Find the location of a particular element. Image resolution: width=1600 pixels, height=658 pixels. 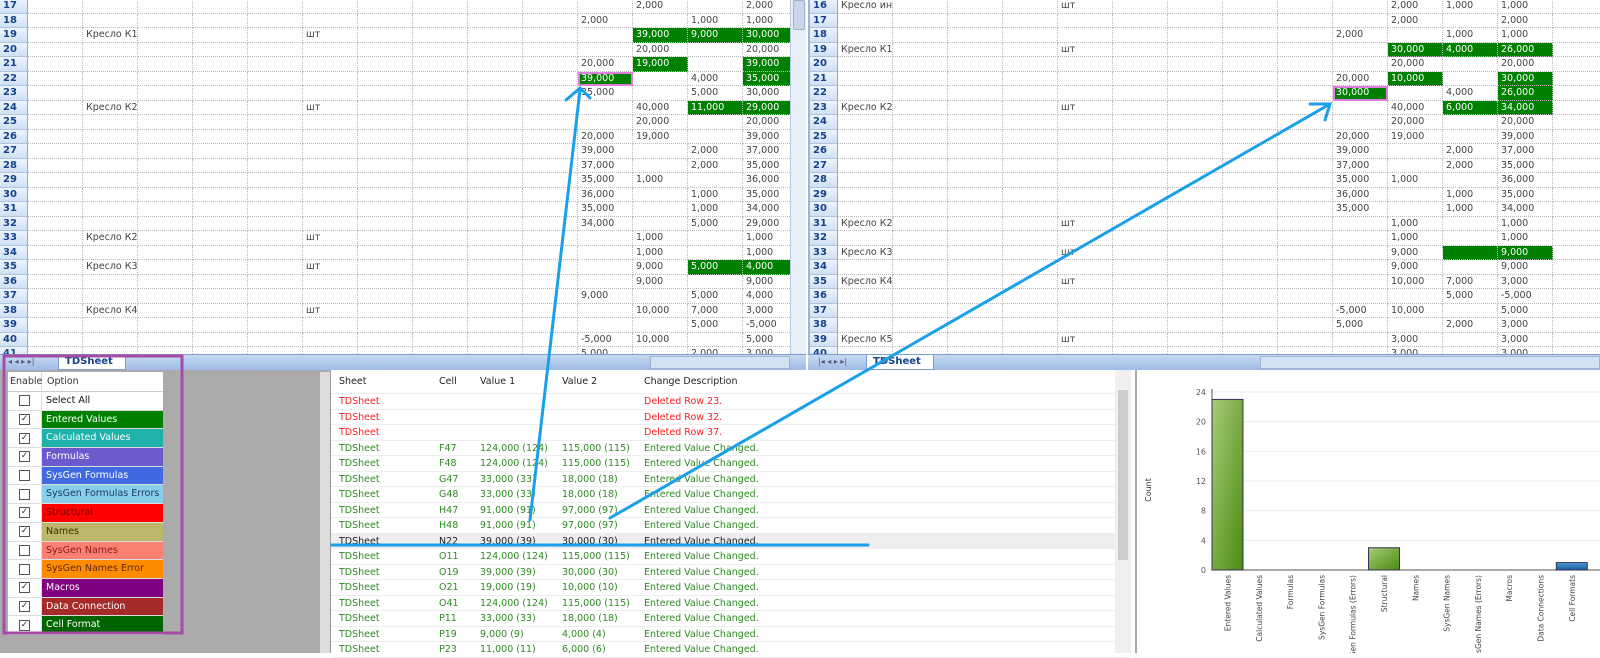

option-checkbox-cell: ✓ is located at coordinates (25, 438).